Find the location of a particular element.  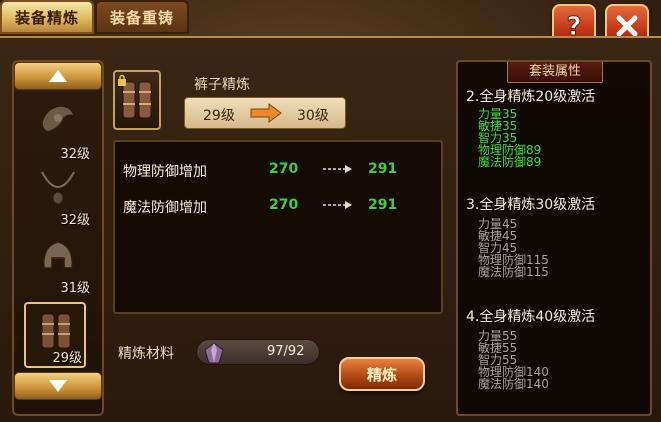

material-count: 97/92 is located at coordinates (286, 351).